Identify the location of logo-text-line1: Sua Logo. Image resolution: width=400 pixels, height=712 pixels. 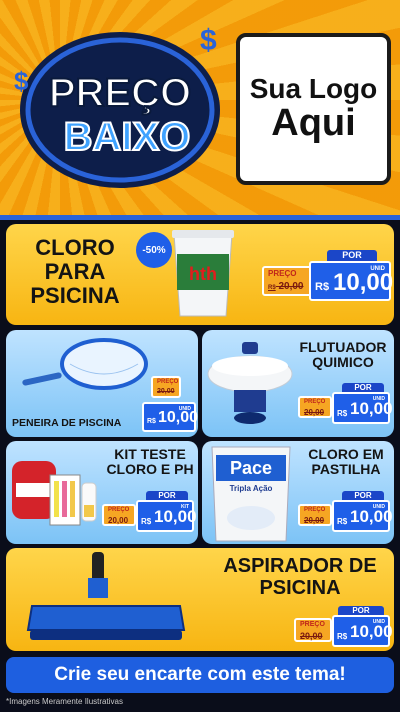
(313, 89).